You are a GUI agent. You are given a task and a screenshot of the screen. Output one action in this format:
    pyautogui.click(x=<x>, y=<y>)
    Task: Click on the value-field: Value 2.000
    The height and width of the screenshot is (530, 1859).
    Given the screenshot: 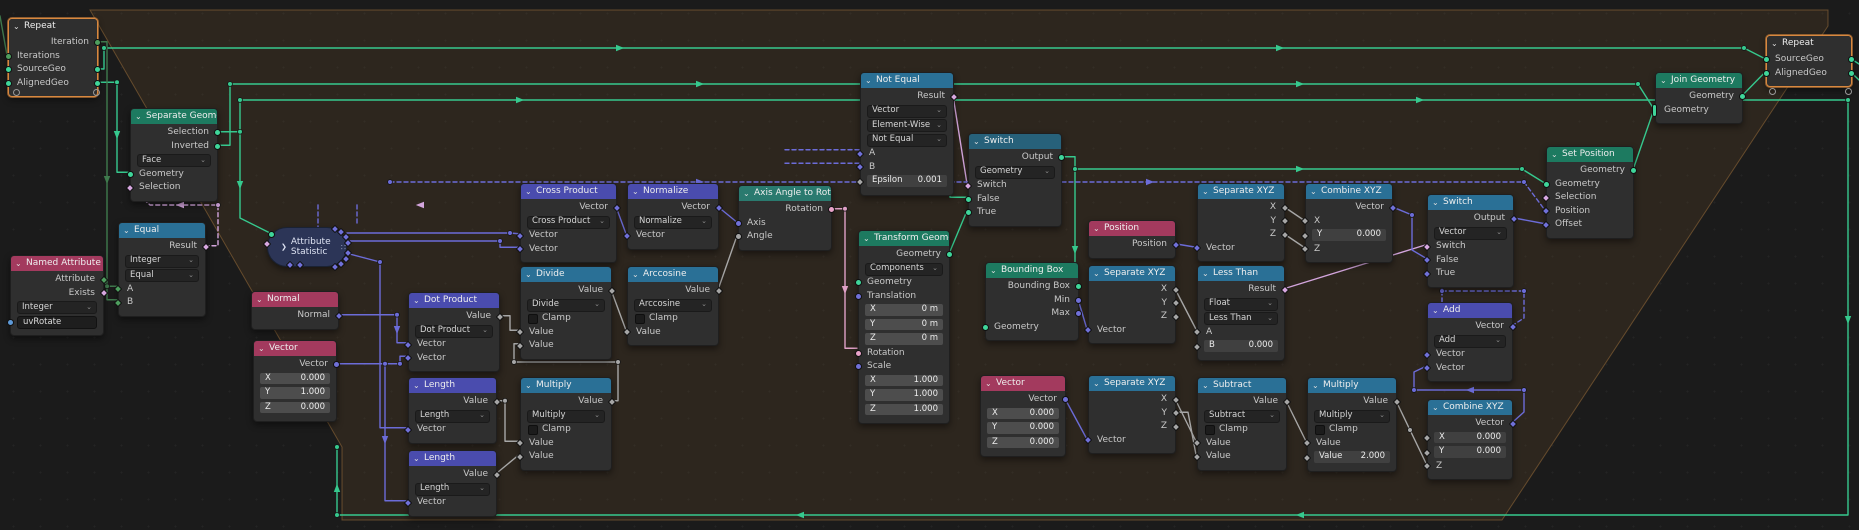 What is the action you would take?
    pyautogui.click(x=1352, y=457)
    